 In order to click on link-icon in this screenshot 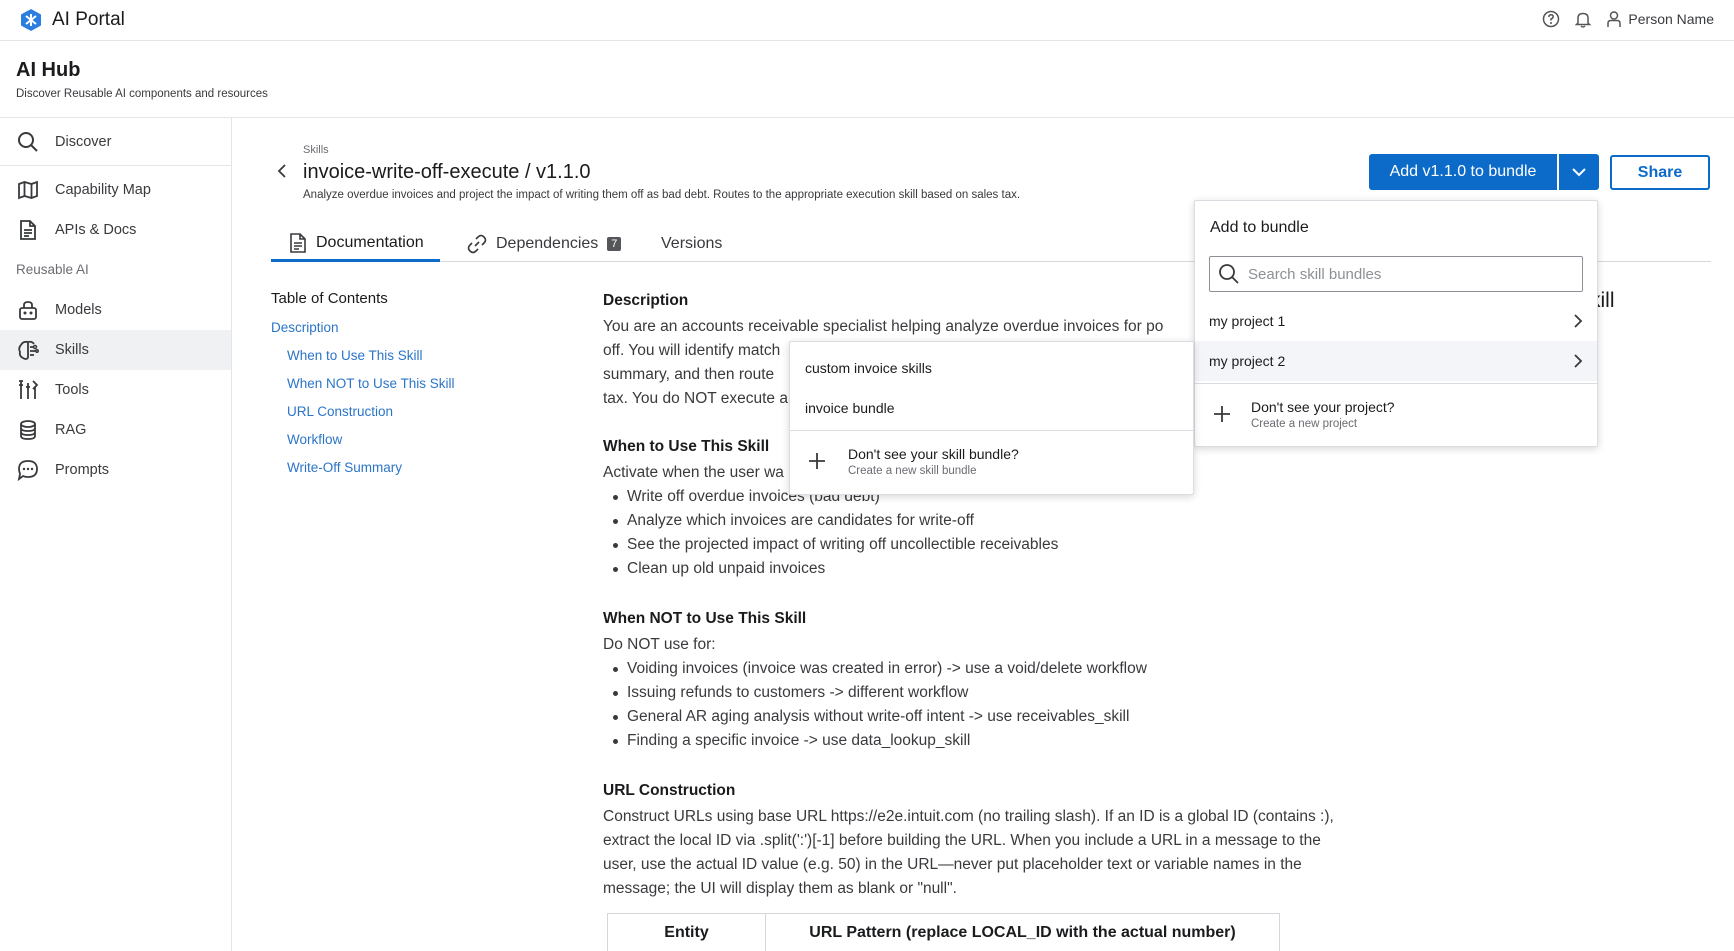, I will do `click(477, 244)`.